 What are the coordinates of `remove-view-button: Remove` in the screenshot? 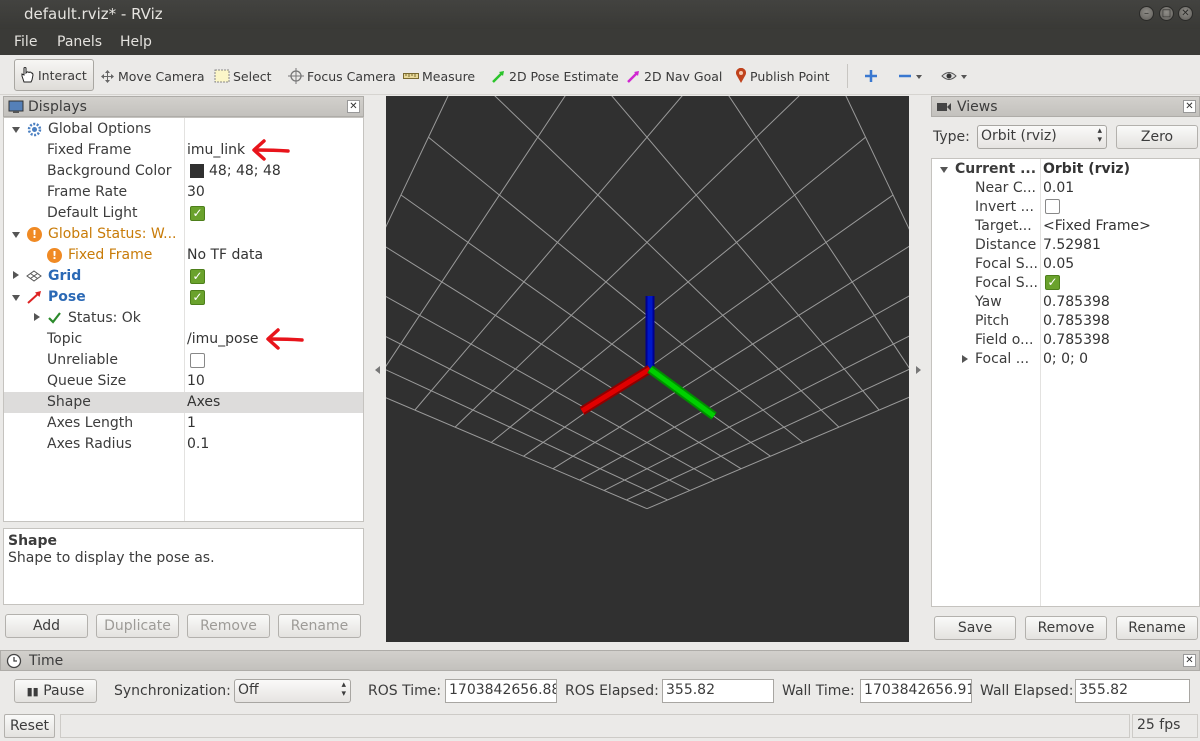 It's located at (1066, 628).